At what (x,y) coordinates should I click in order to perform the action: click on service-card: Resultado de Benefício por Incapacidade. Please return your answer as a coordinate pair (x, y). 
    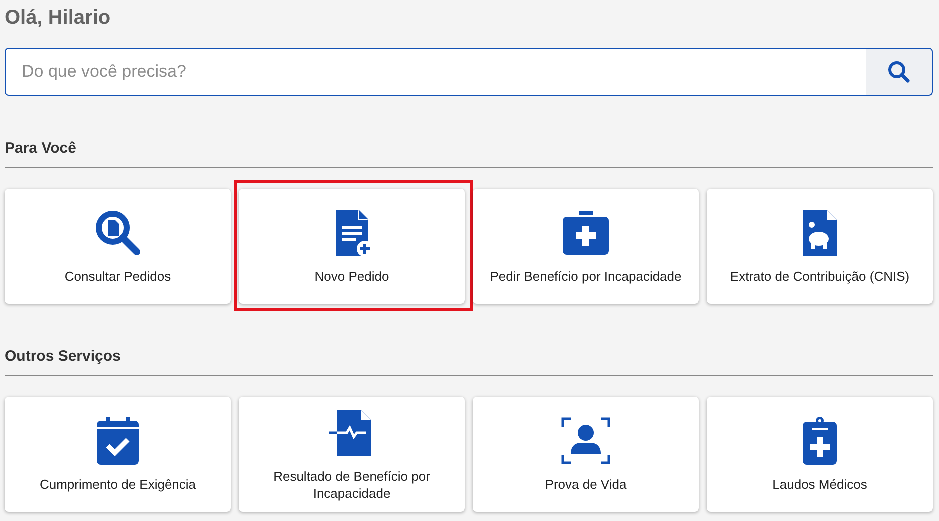
    Looking at the image, I should click on (352, 454).